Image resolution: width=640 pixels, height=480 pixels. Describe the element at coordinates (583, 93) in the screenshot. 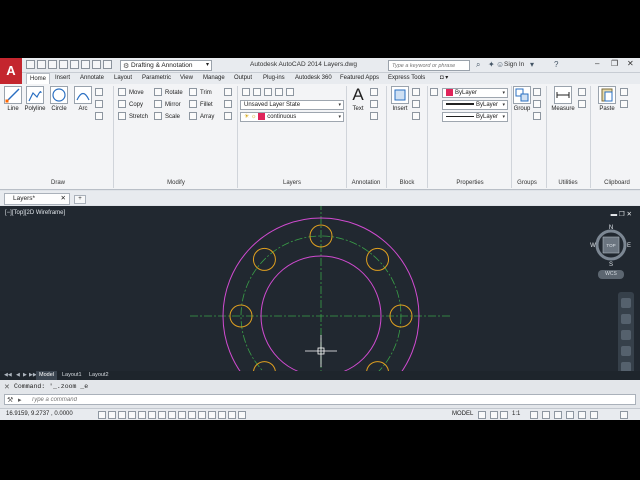

I see `quick-select-tool` at that location.